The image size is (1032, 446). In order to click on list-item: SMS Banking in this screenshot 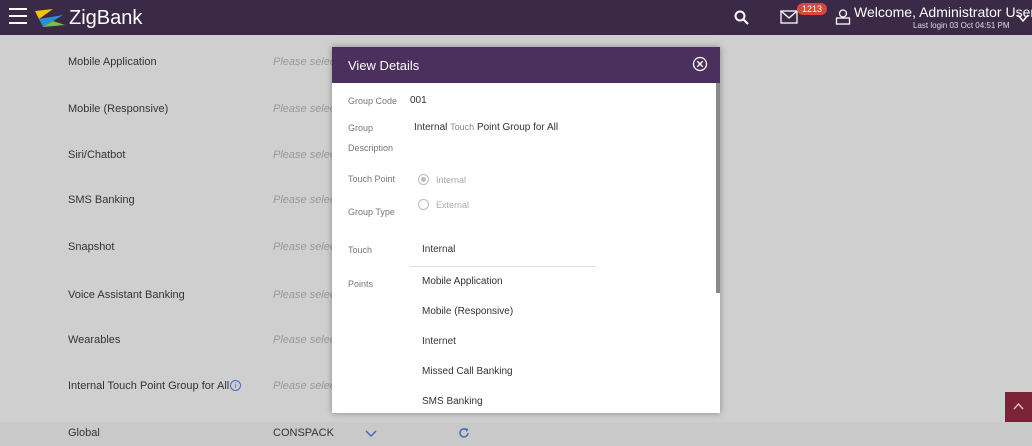, I will do `click(452, 401)`.